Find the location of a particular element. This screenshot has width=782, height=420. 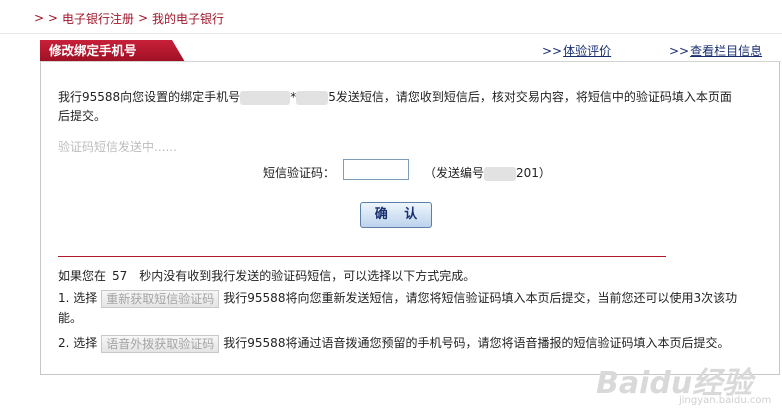

chevron-right-icon: > > is located at coordinates (46, 18).